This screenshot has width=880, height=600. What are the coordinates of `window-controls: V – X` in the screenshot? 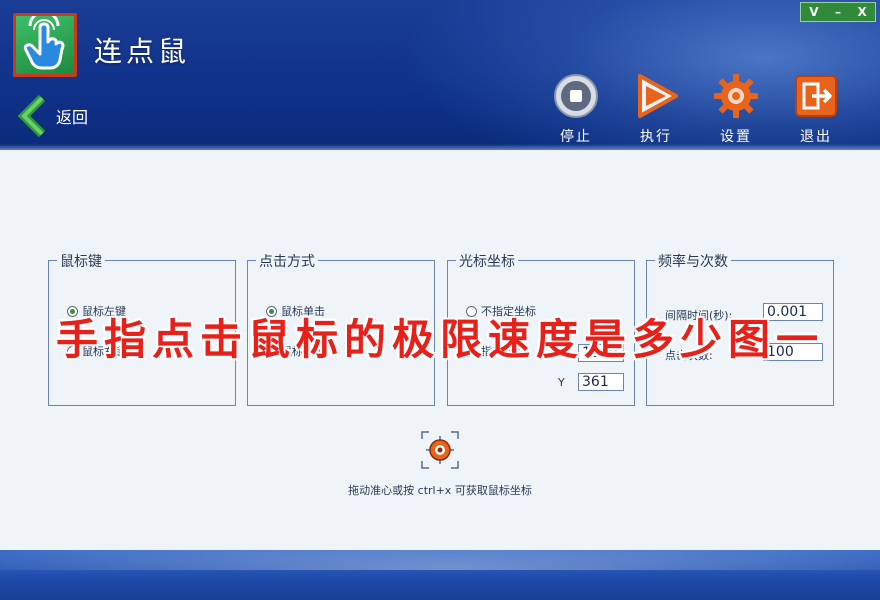 It's located at (838, 12).